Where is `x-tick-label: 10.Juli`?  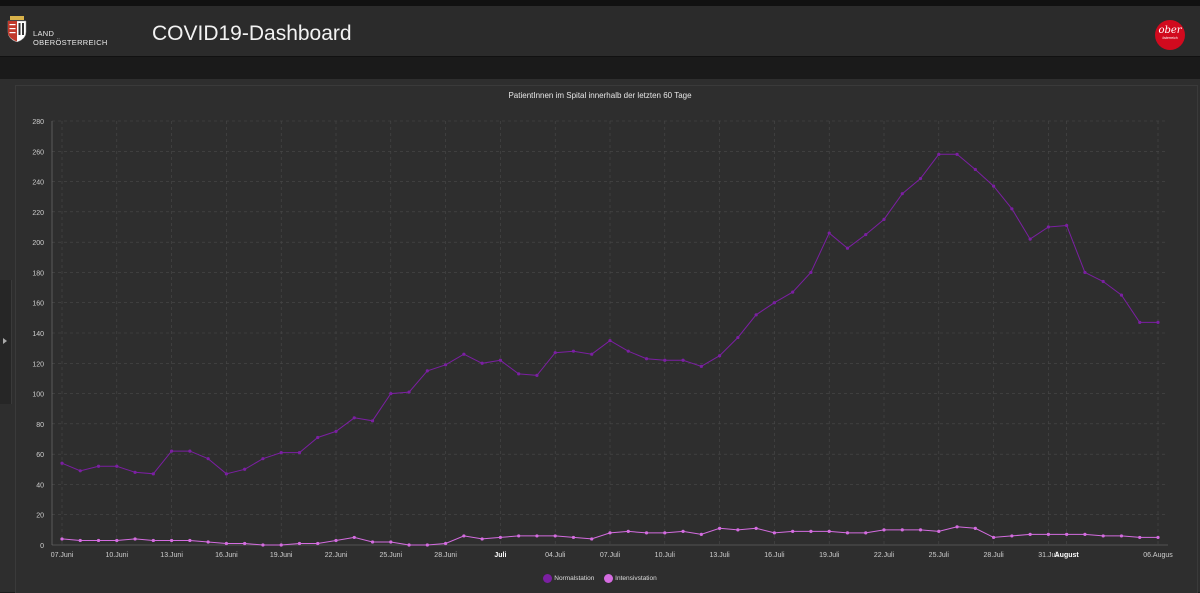 x-tick-label: 10.Juli is located at coordinates (665, 555).